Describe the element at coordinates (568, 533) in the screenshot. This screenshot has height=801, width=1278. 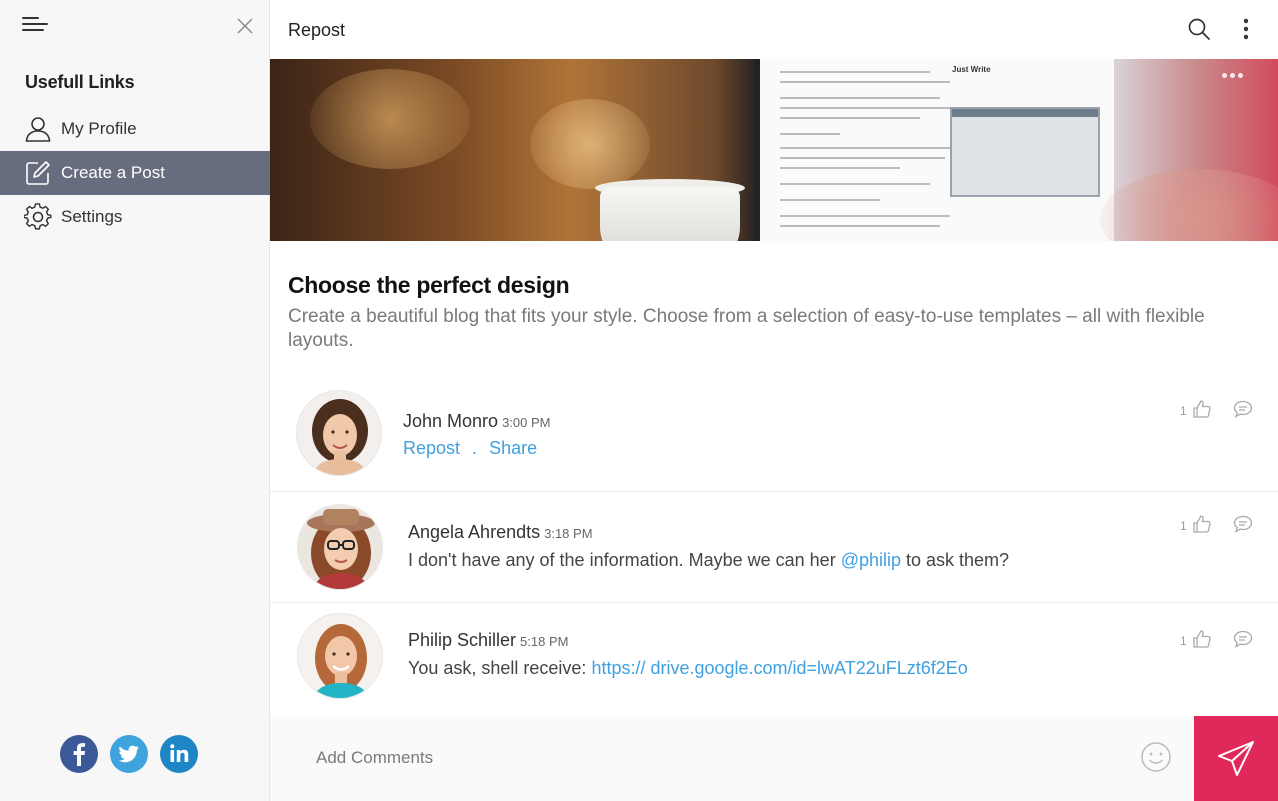
I see `comment-time: 3:18 PM` at that location.